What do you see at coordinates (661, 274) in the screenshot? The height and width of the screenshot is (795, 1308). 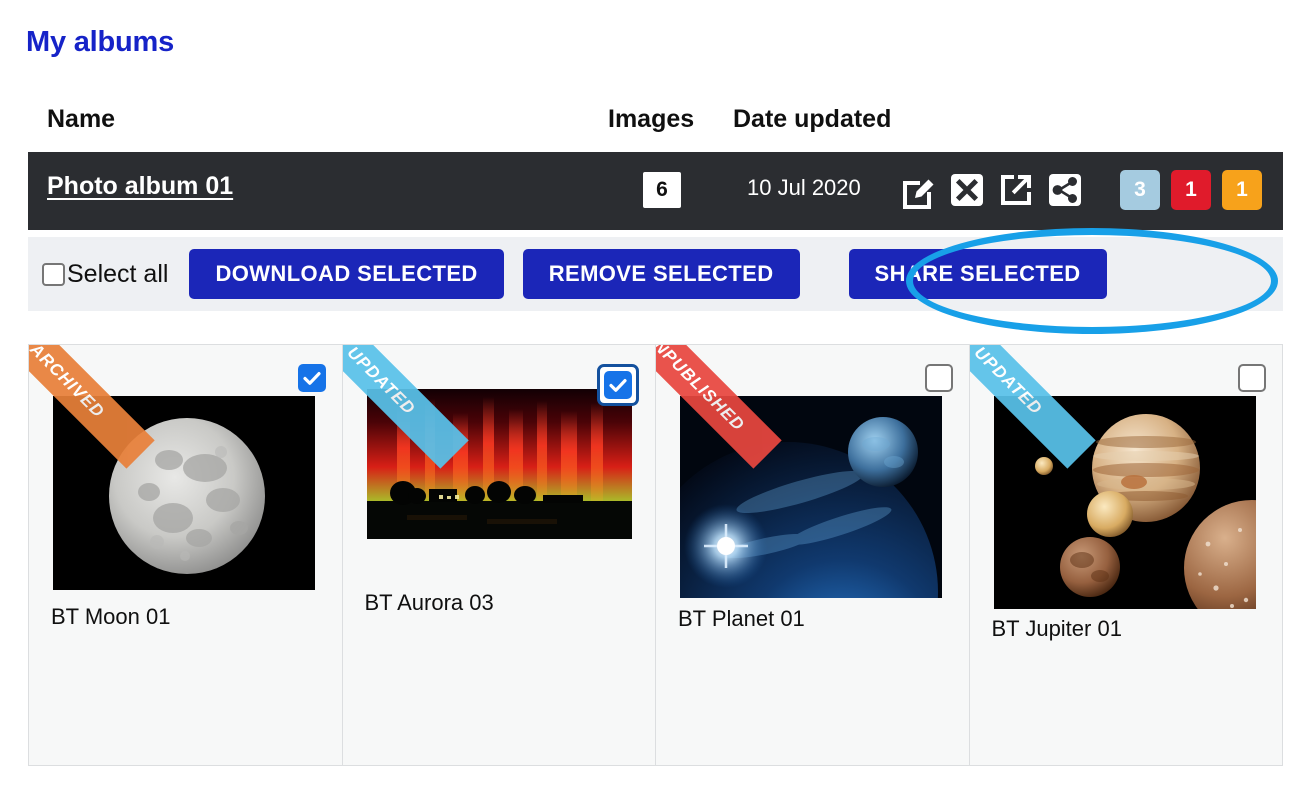 I see `remove-selected-button: REMOVE SELECTED` at bounding box center [661, 274].